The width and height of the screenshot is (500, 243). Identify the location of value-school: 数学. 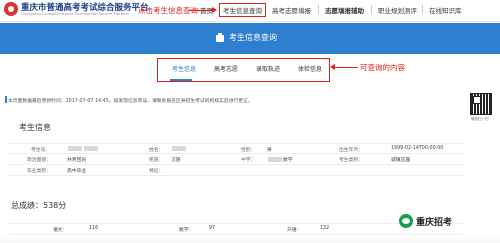
(280, 159).